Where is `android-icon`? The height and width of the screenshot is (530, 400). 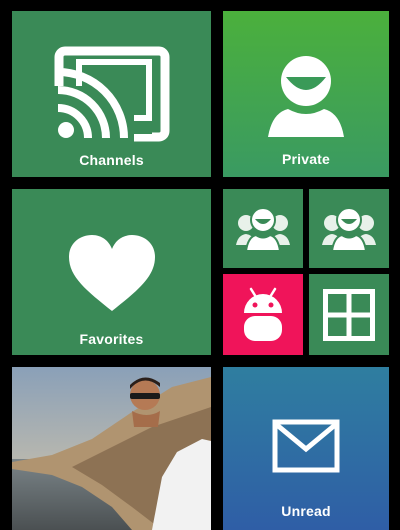
android-icon is located at coordinates (263, 315).